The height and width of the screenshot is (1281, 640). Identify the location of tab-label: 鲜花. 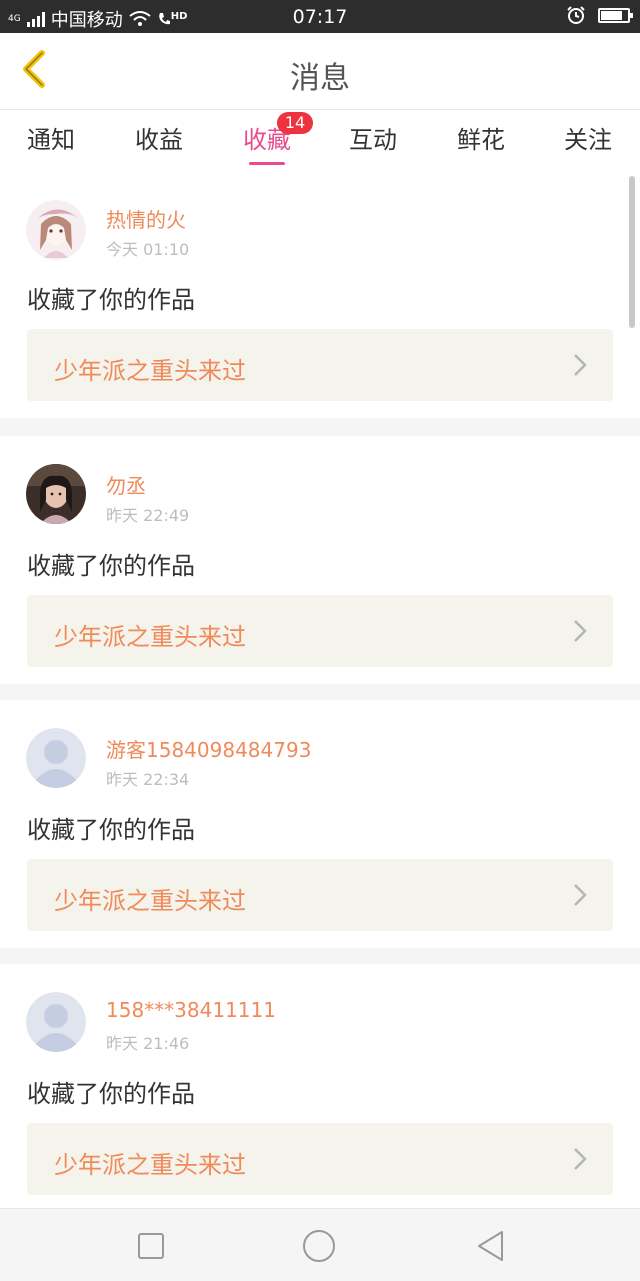
(481, 140).